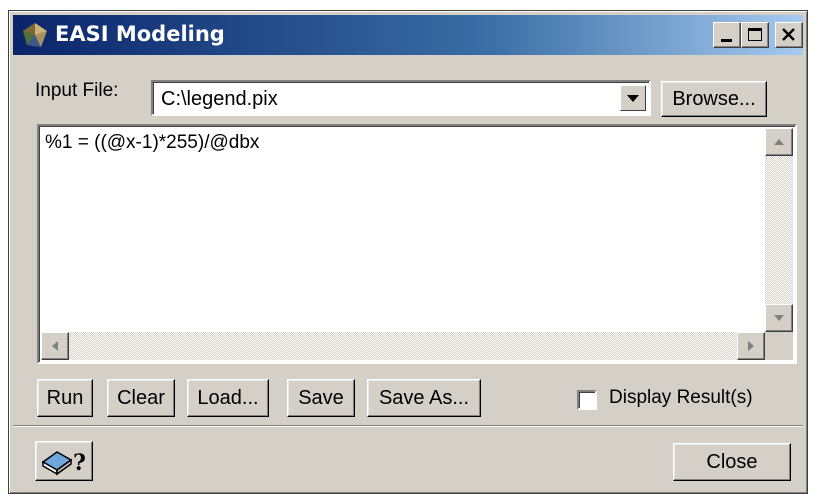  I want to click on clear-button: Clear, so click(141, 398).